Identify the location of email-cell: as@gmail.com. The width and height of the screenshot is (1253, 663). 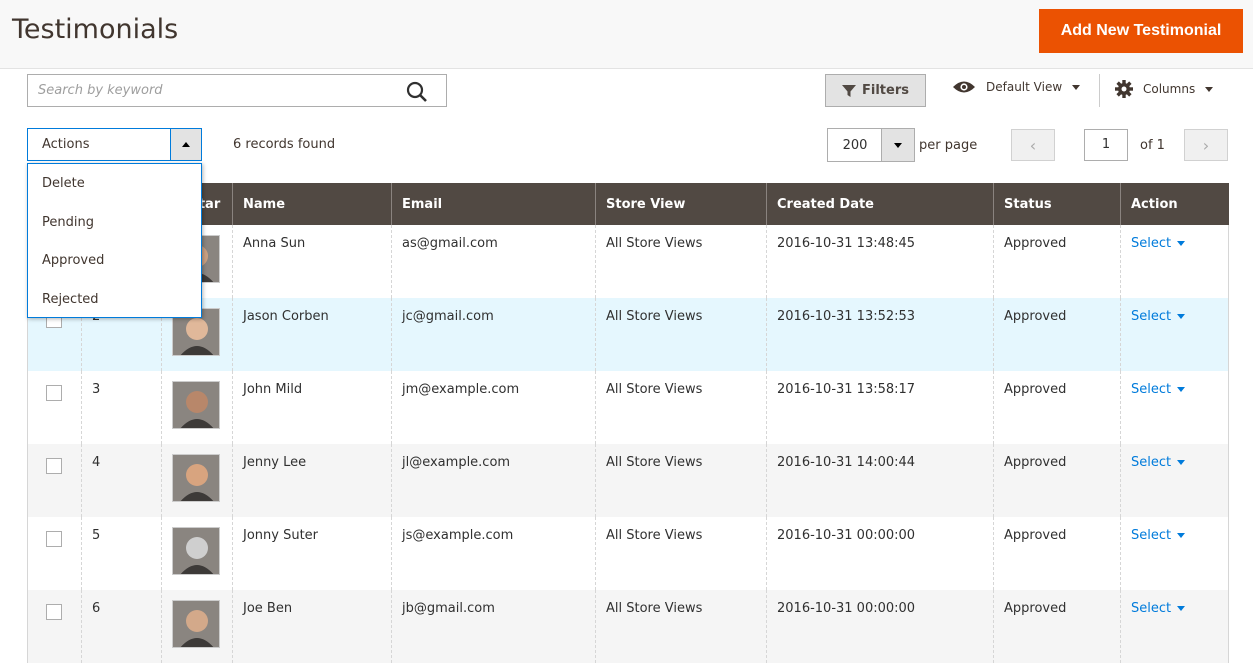
(493, 261).